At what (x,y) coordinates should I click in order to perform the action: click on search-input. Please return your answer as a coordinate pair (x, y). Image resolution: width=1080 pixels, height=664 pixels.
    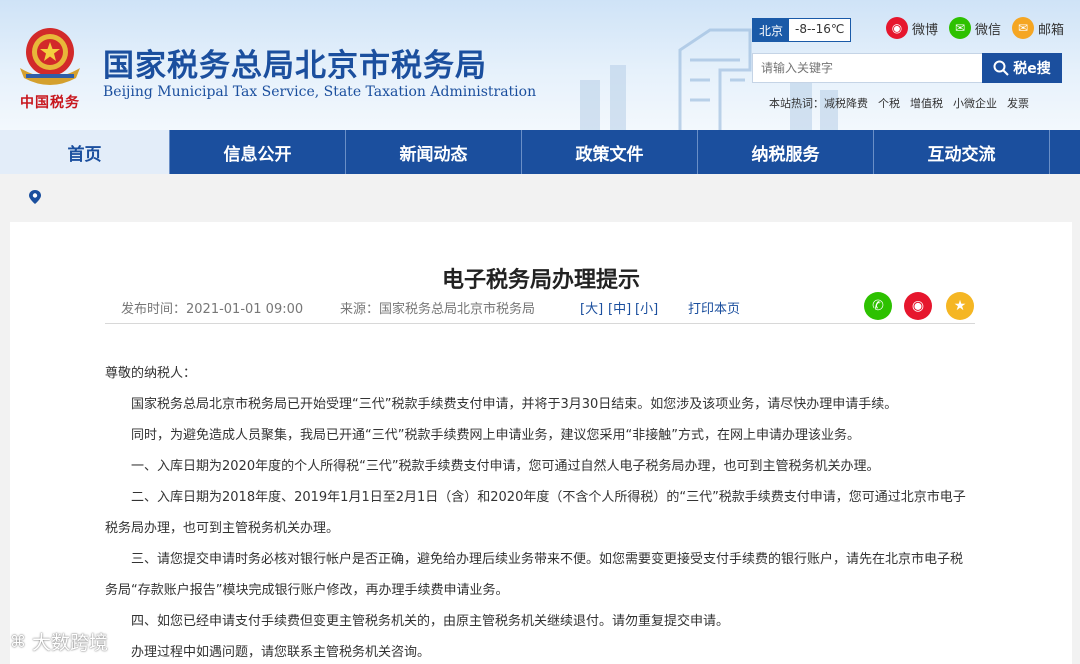
    Looking at the image, I should click on (867, 68).